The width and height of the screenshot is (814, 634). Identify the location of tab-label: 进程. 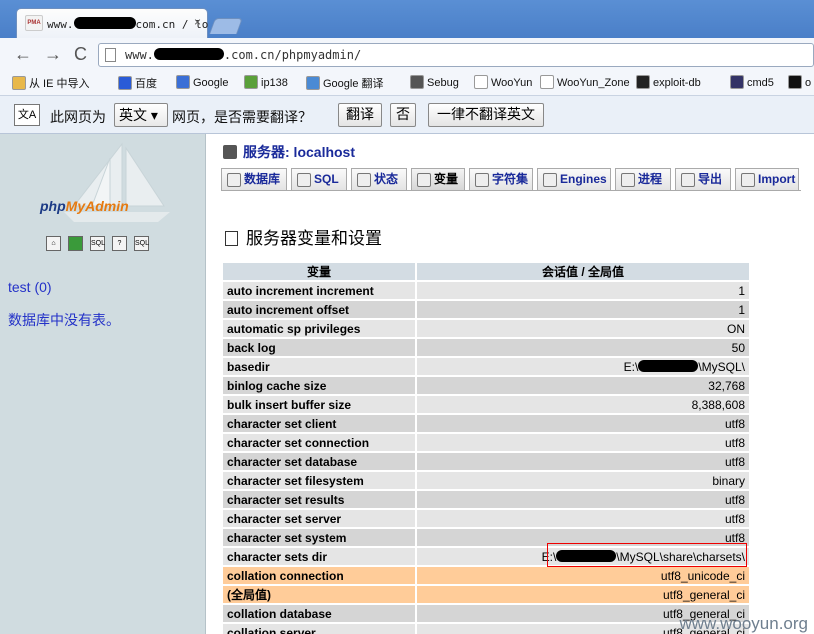
(650, 179).